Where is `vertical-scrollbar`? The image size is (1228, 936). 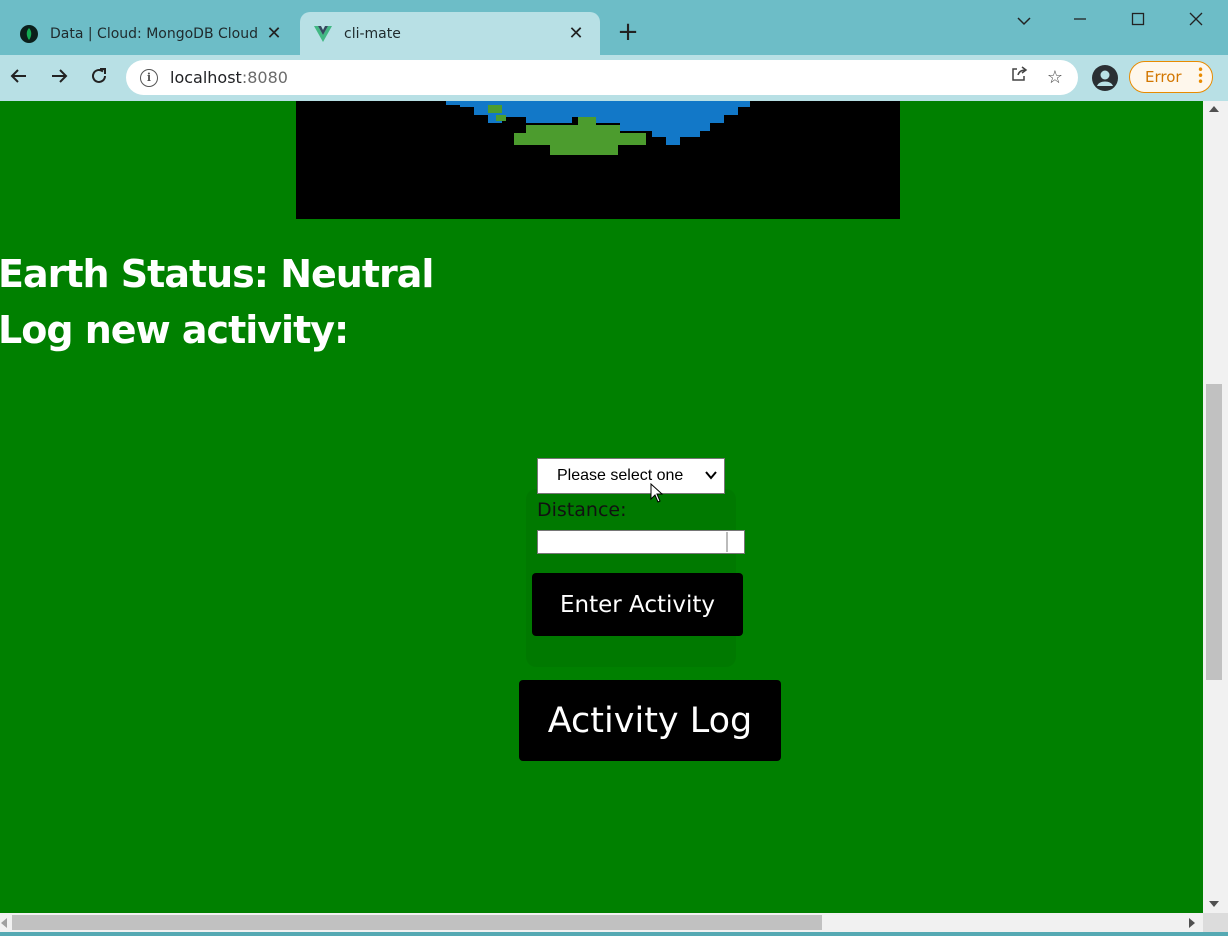 vertical-scrollbar is located at coordinates (1215, 507).